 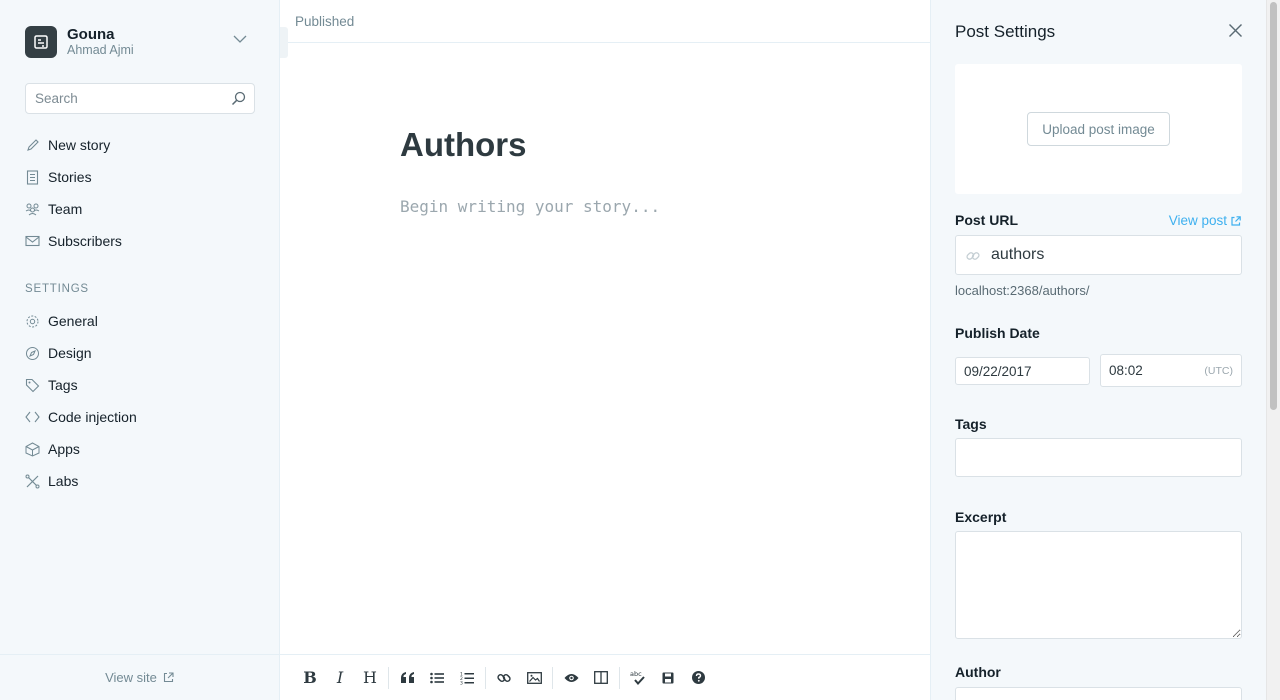 What do you see at coordinates (1111, 255) in the screenshot?
I see `post-slug-input` at bounding box center [1111, 255].